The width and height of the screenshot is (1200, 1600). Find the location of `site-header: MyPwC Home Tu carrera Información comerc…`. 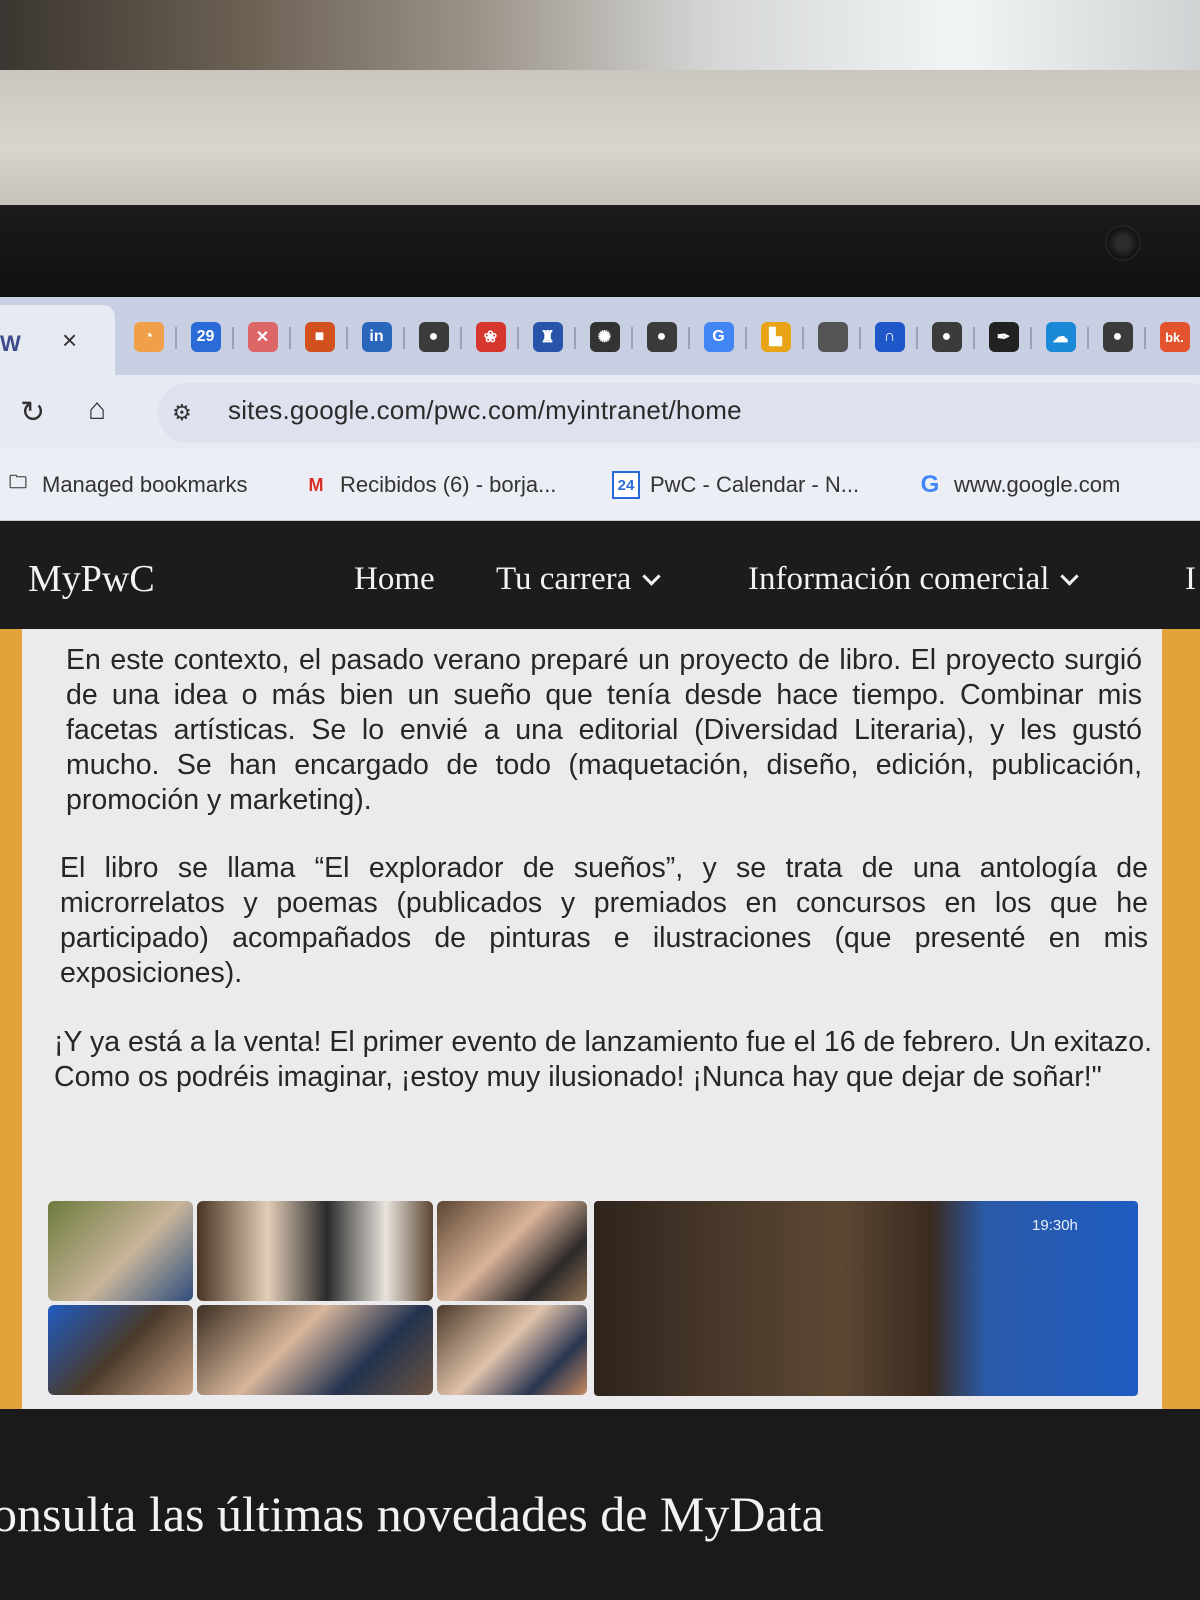

site-header: MyPwC Home Tu carrera Información comerc… is located at coordinates (600, 575).